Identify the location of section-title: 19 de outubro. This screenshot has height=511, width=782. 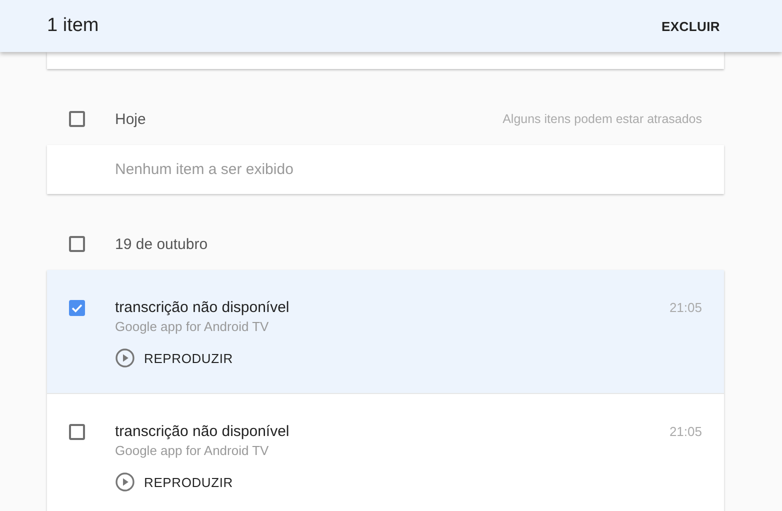
(162, 244).